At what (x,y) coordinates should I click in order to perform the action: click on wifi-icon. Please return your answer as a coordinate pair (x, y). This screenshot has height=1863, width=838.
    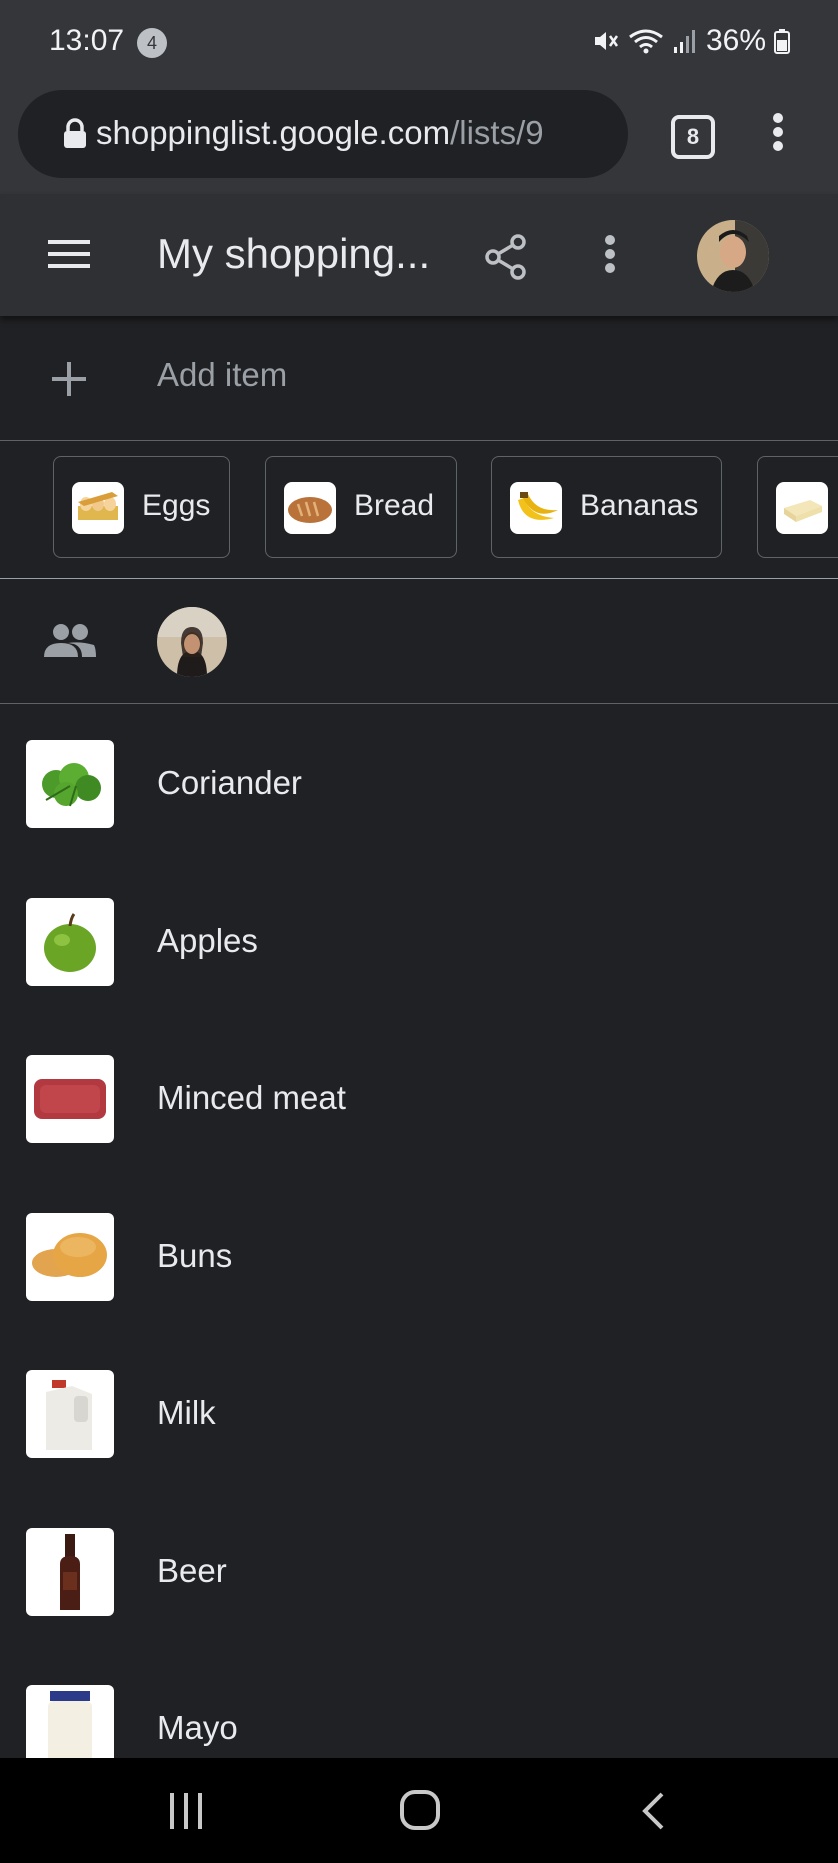
    Looking at the image, I should click on (646, 41).